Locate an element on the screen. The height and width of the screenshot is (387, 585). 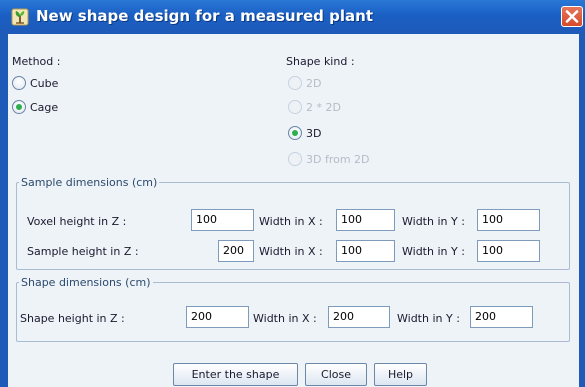
shape-kind-option-label: 3D from 2D is located at coordinates (338, 159).